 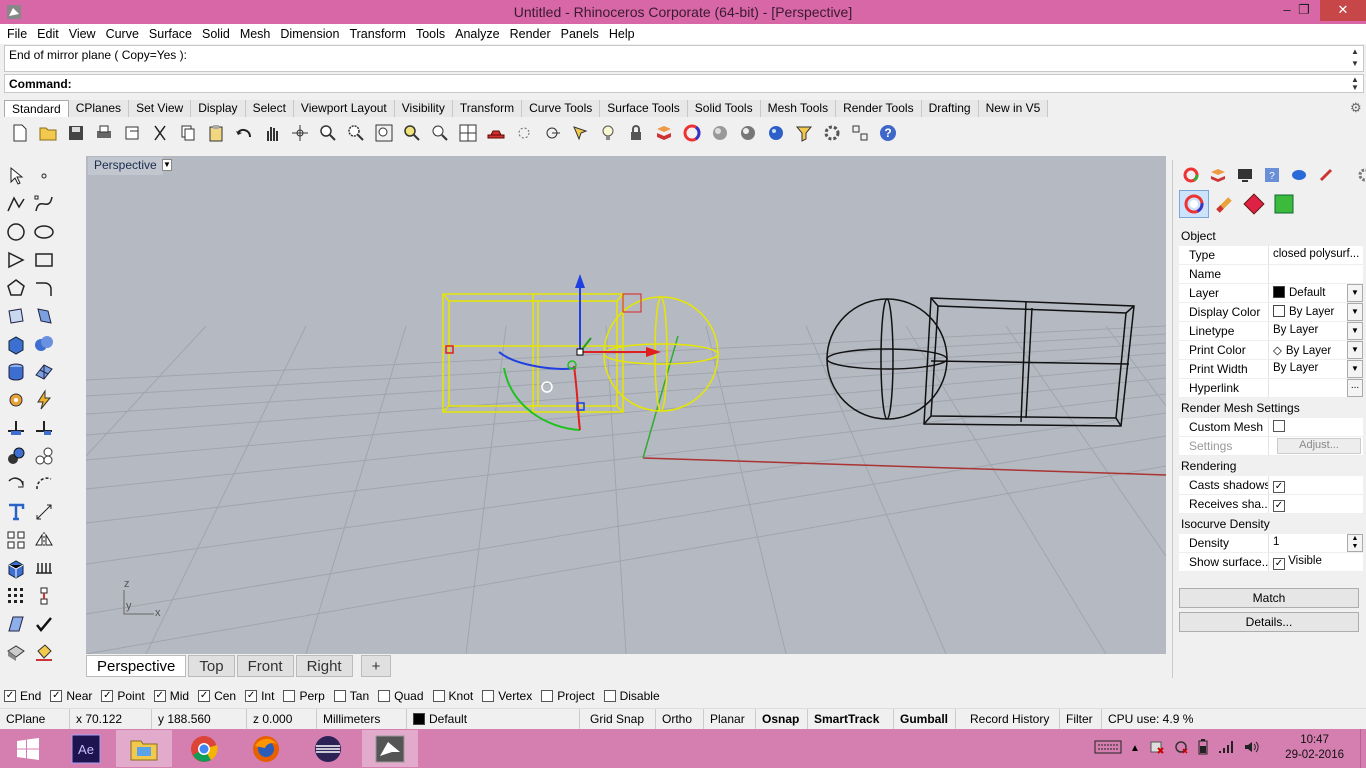 What do you see at coordinates (1008, 719) in the screenshot?
I see `record-history-toggle: Record History` at bounding box center [1008, 719].